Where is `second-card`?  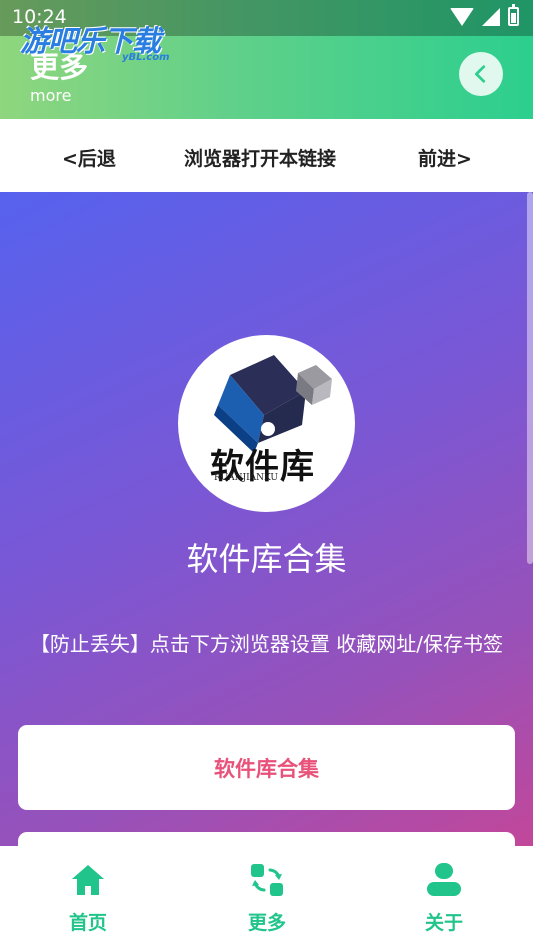
second-card is located at coordinates (266, 839).